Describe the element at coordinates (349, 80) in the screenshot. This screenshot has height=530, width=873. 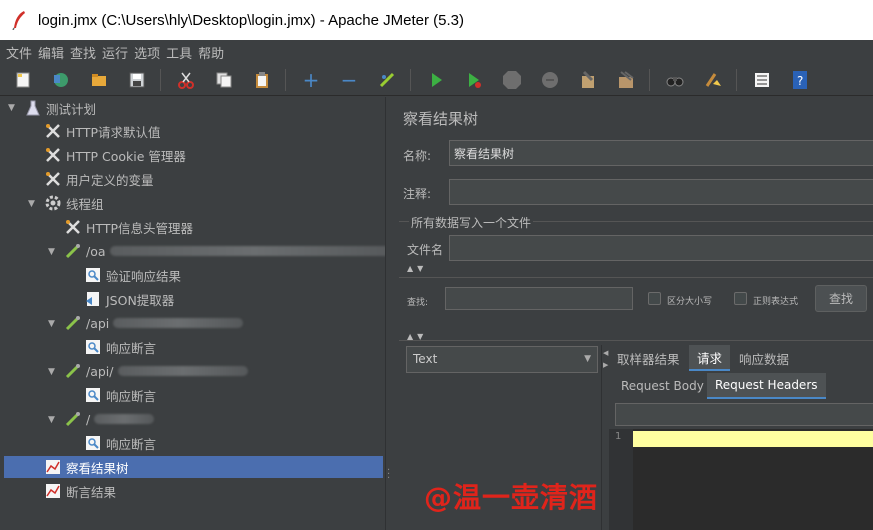
I see `collapse-icon: −` at that location.